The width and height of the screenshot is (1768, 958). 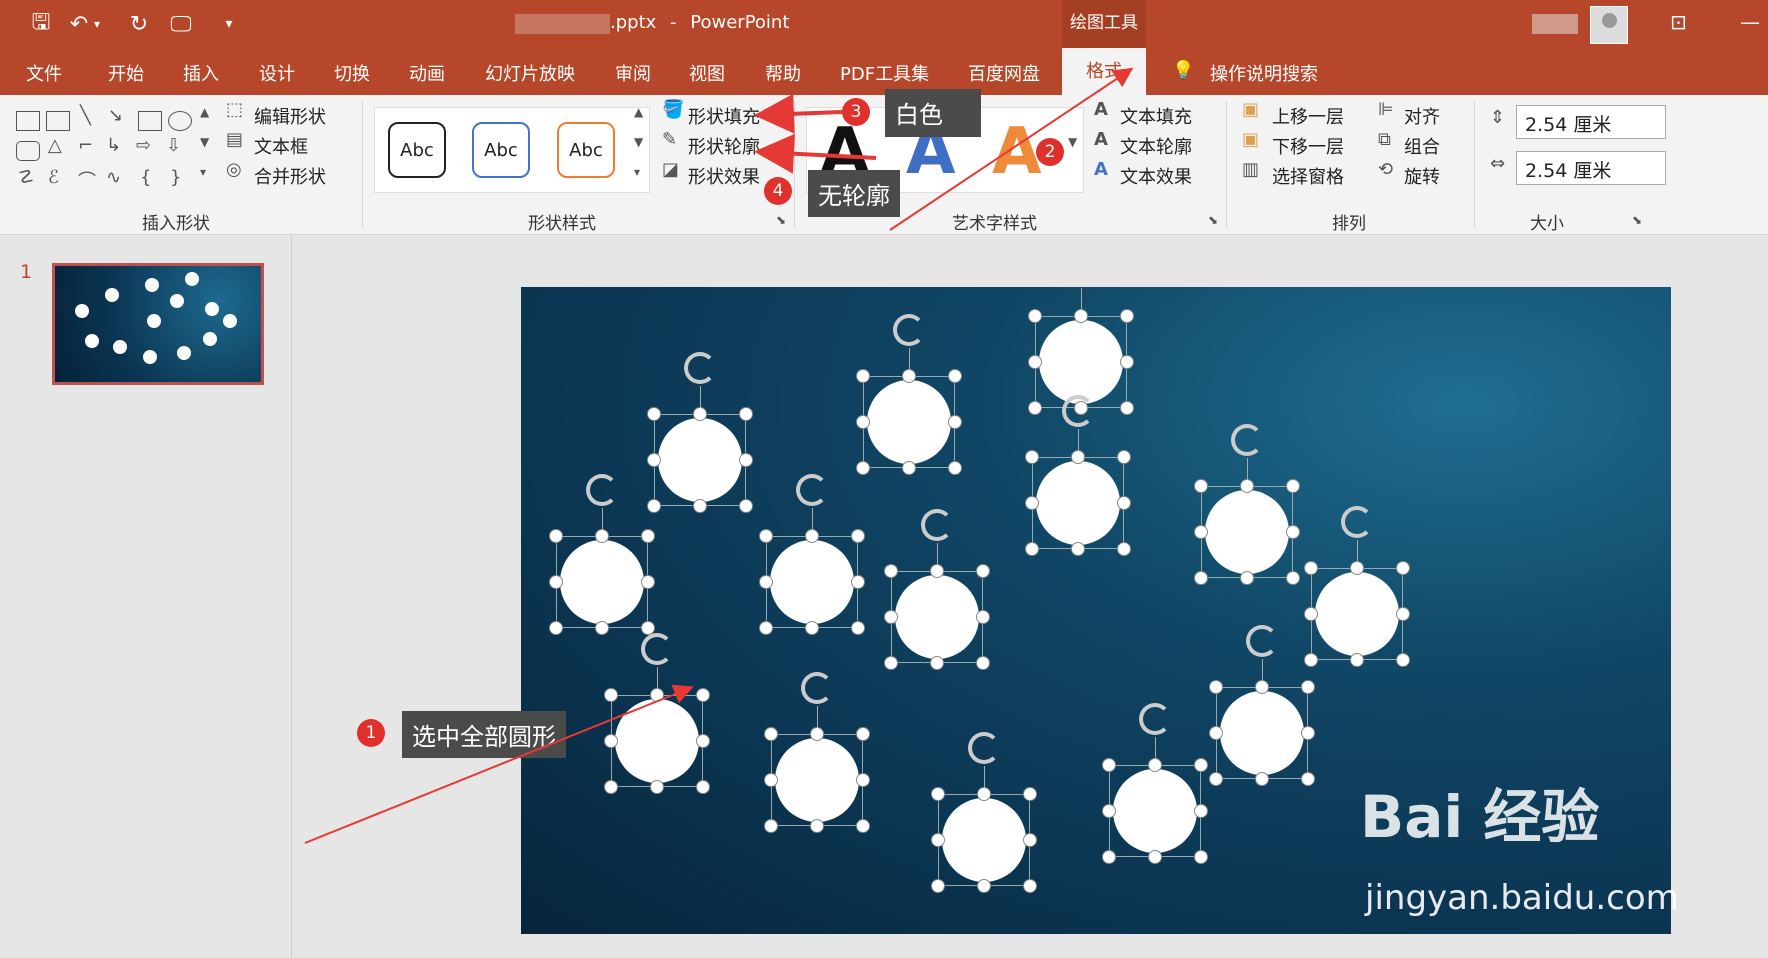 What do you see at coordinates (815, 153) in the screenshot?
I see `arrow-to-shape-outline` at bounding box center [815, 153].